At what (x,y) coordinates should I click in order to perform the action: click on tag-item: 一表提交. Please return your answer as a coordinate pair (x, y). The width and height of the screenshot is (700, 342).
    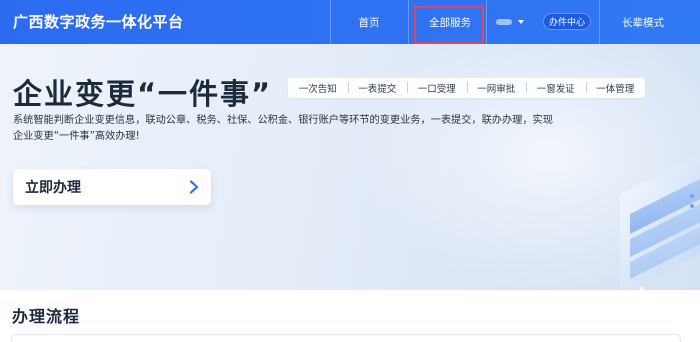
    Looking at the image, I should click on (377, 88).